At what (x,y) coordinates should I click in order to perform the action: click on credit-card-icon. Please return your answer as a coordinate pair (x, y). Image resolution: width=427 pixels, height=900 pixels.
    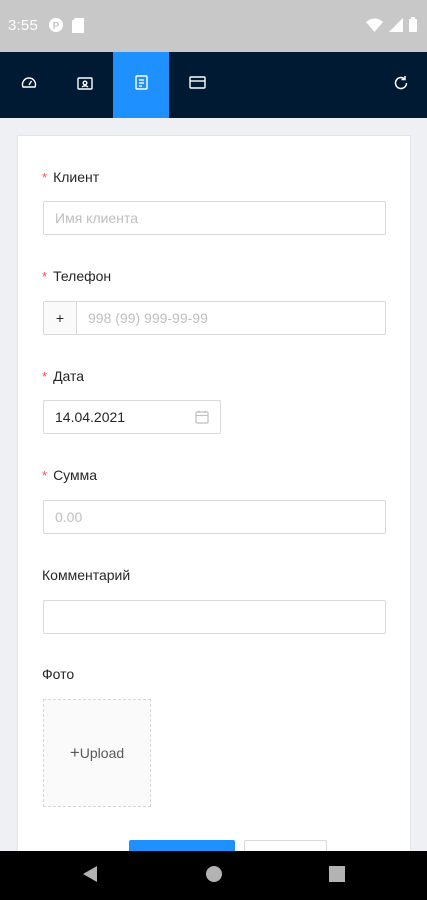
    Looking at the image, I should click on (197, 85).